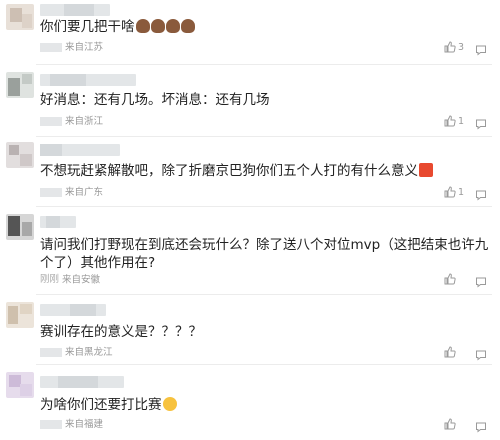 This screenshot has height=440, width=500. Describe the element at coordinates (50, 279) in the screenshot. I see `time-label: 刚刚` at that location.